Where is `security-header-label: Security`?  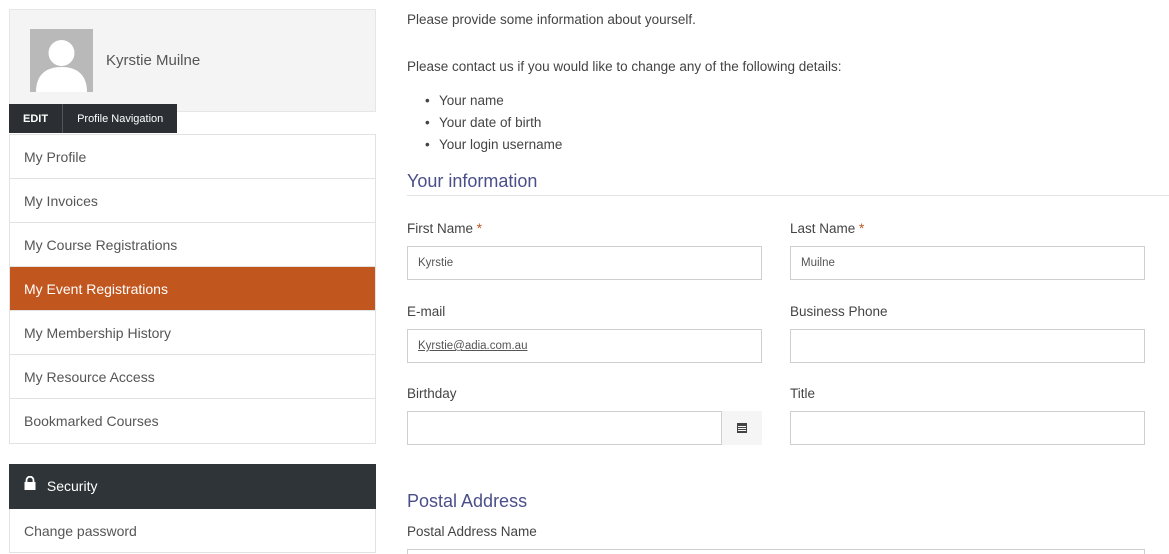
security-header-label: Security is located at coordinates (72, 486).